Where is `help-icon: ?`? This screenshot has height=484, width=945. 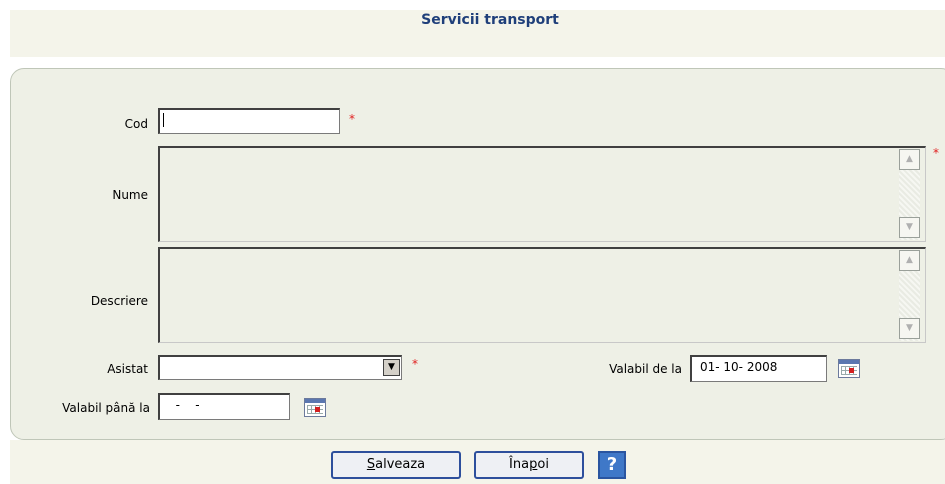
help-icon: ? is located at coordinates (612, 465).